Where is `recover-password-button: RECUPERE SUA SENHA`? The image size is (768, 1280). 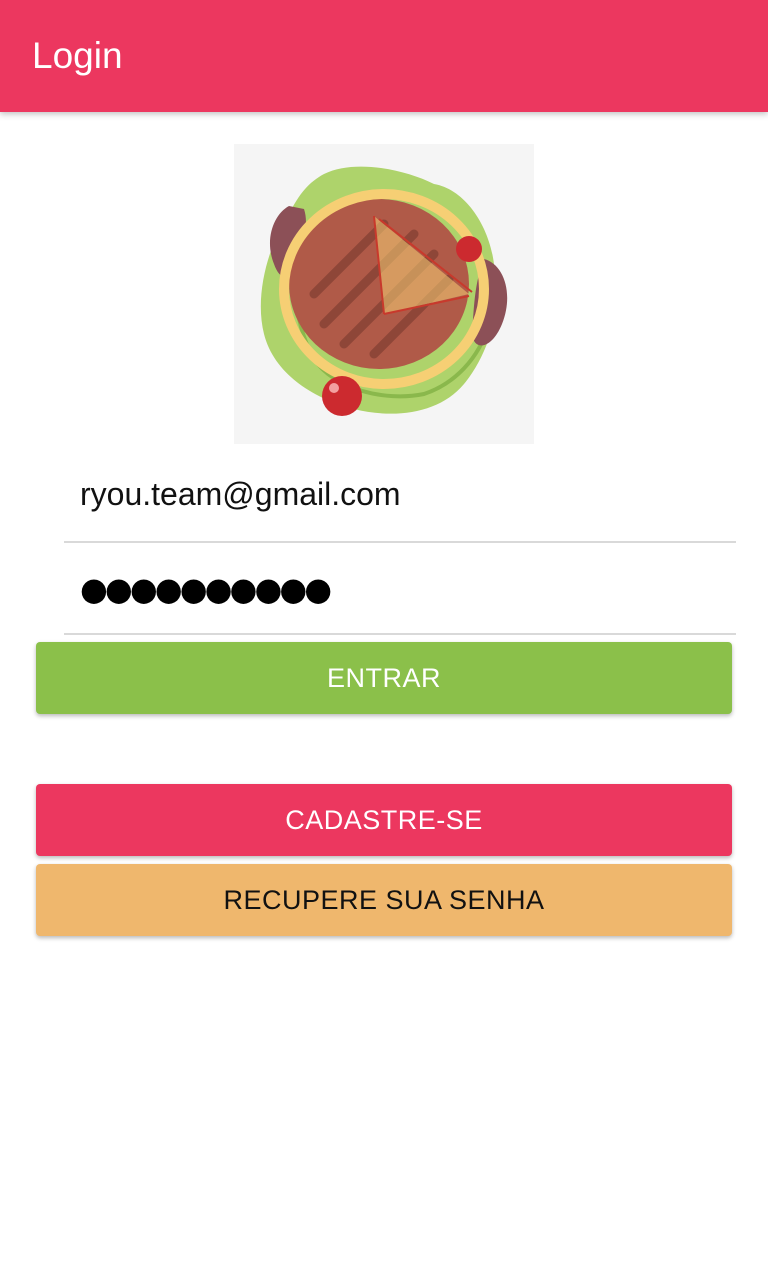
recover-password-button: RECUPERE SUA SENHA is located at coordinates (384, 900).